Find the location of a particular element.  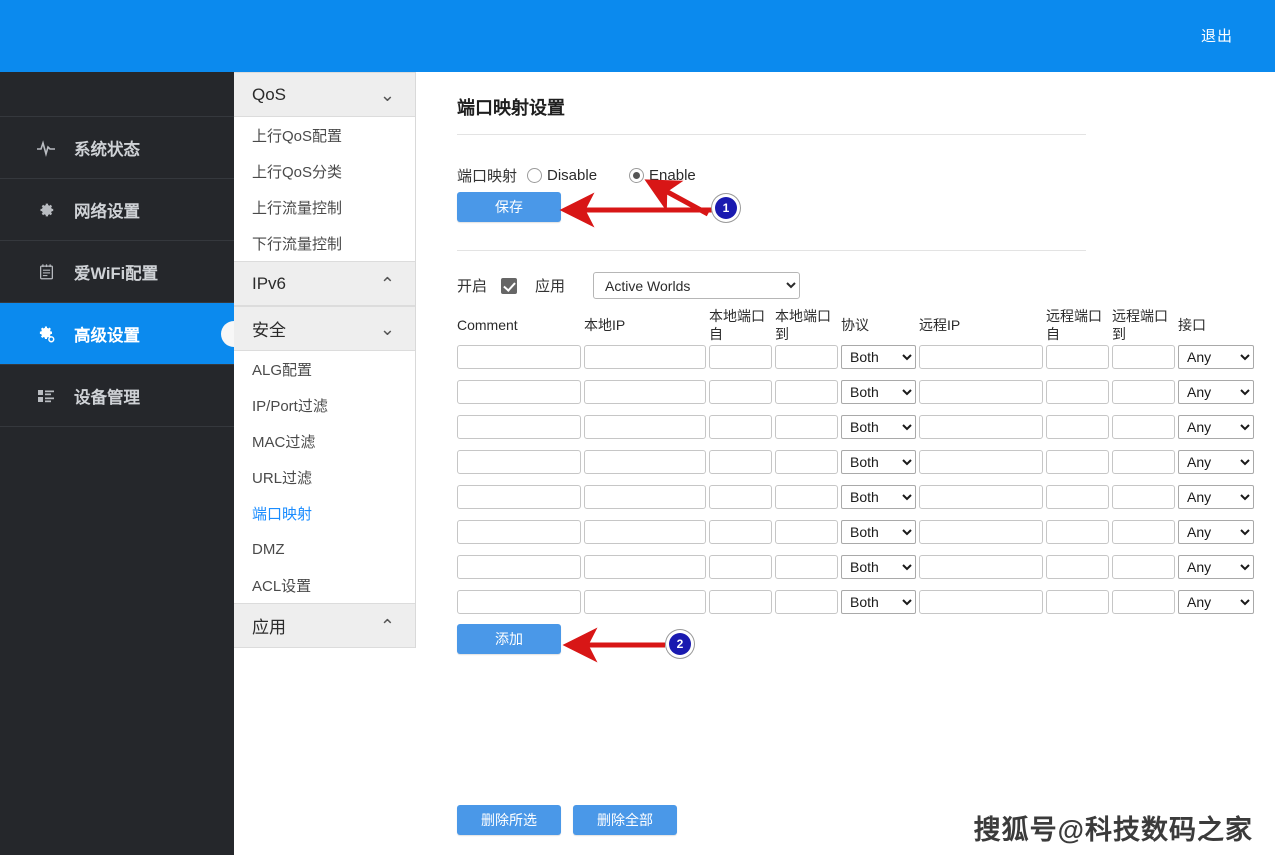

radio-disable is located at coordinates (535, 175).